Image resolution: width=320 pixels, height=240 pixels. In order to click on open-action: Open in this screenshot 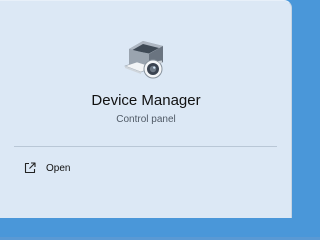, I will do `click(146, 168)`.